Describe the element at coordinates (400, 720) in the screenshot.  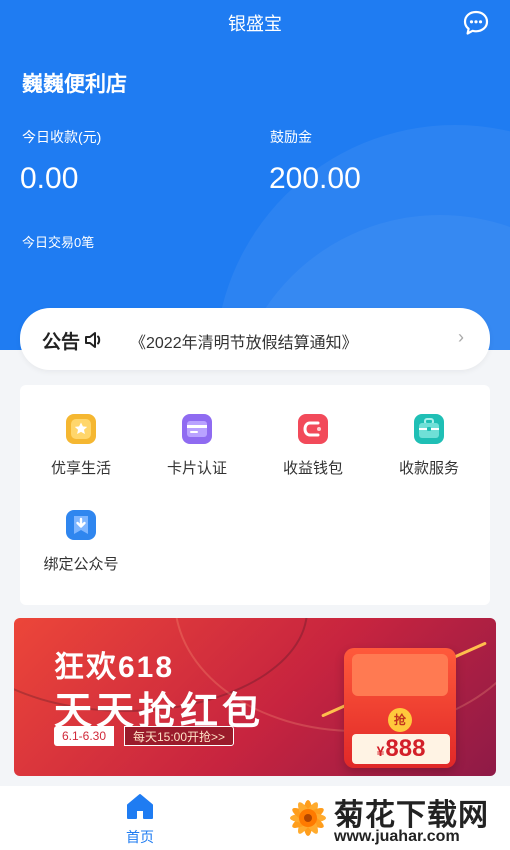
I see `grab-coin: 抢` at that location.